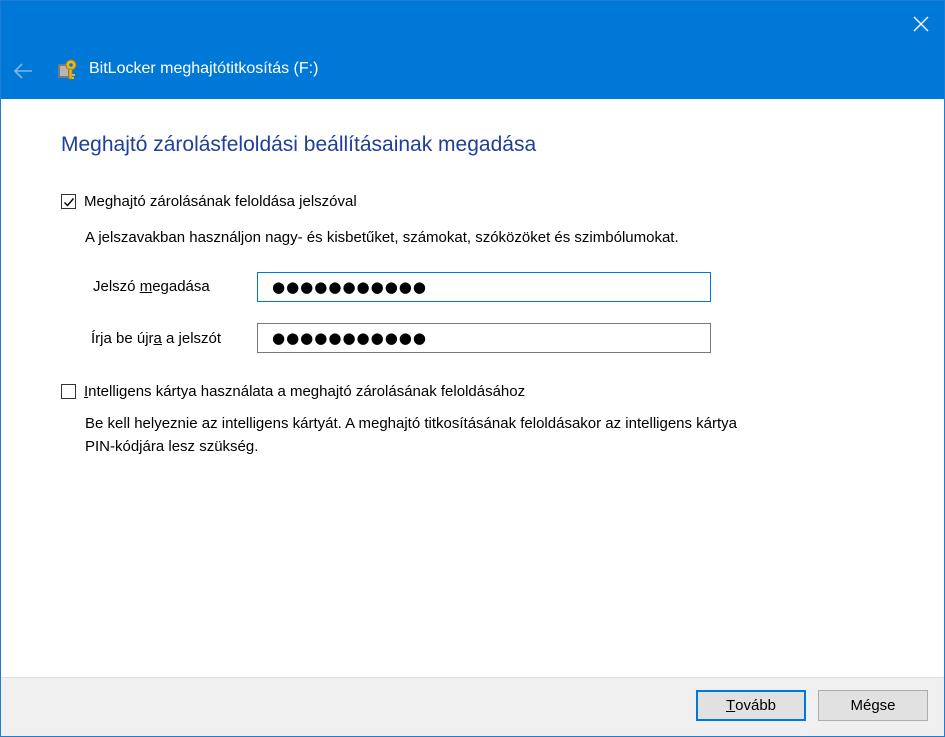  What do you see at coordinates (873, 705) in the screenshot?
I see `cancel-button: Mégse` at bounding box center [873, 705].